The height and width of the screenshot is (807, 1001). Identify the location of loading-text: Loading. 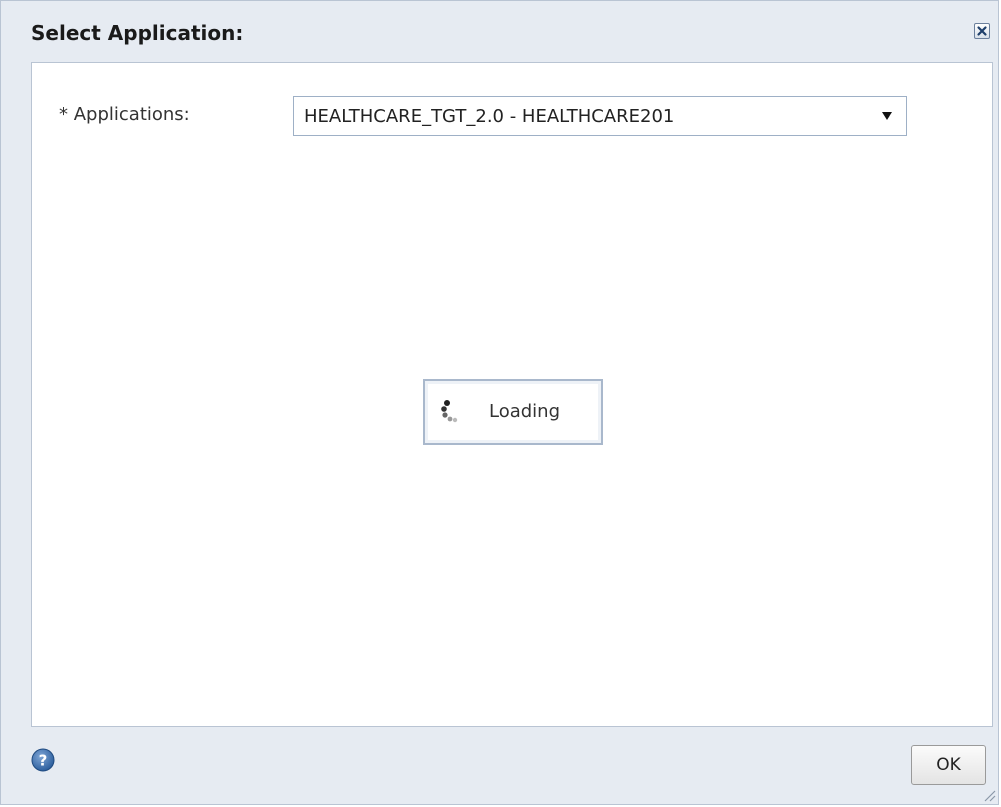
(525, 411).